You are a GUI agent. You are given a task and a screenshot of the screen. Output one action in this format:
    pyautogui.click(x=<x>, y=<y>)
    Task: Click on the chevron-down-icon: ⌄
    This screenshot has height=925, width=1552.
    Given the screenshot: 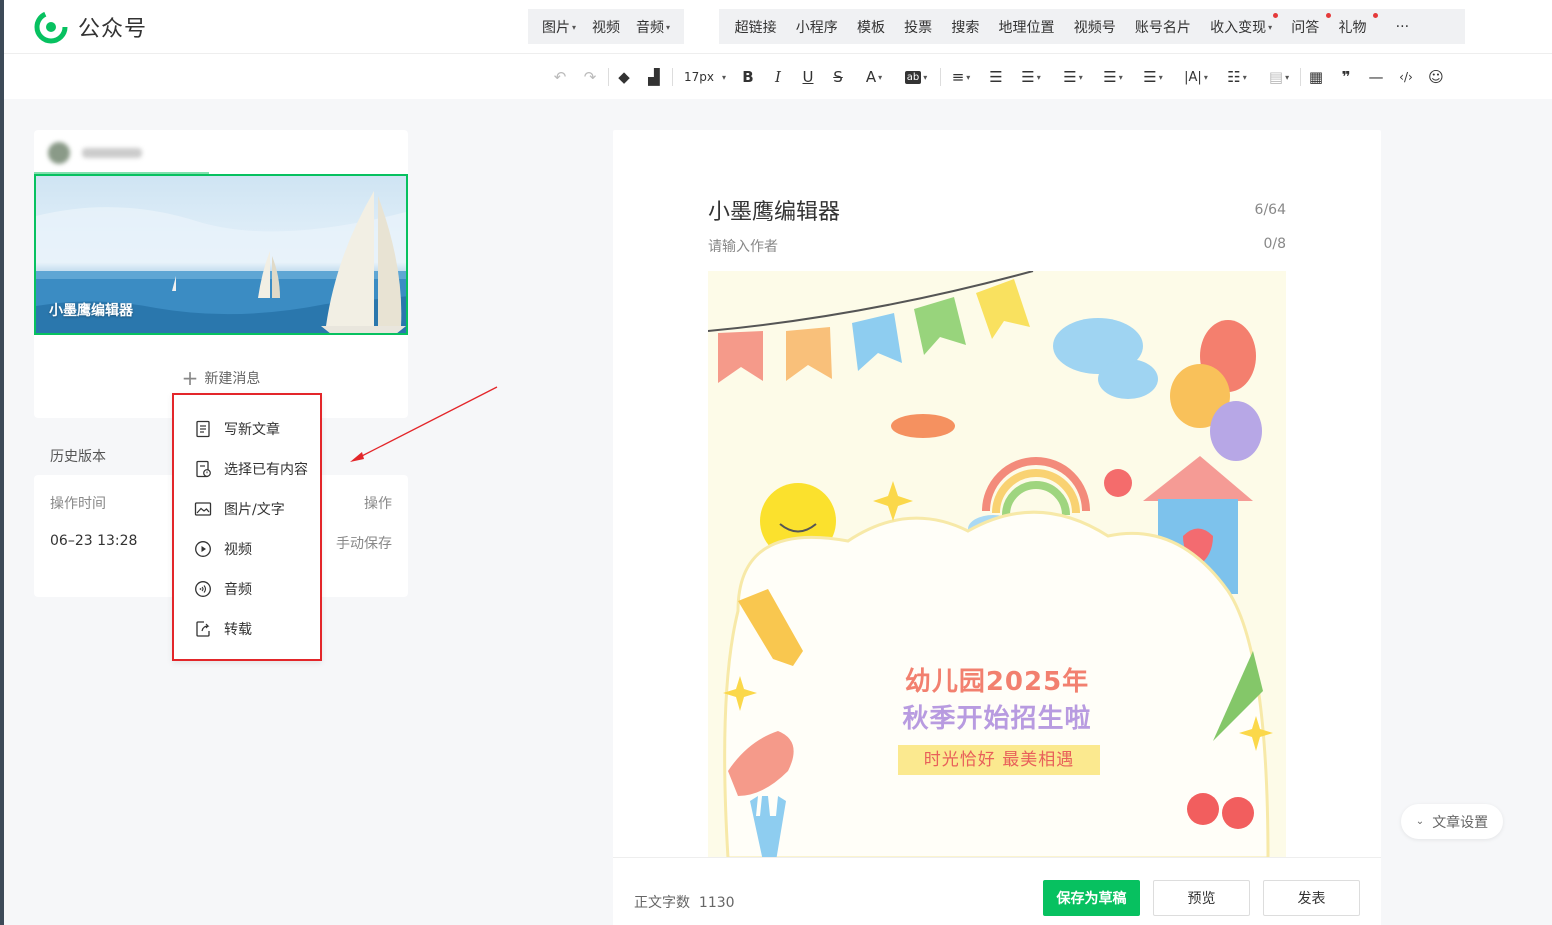 What is the action you would take?
    pyautogui.click(x=1420, y=821)
    